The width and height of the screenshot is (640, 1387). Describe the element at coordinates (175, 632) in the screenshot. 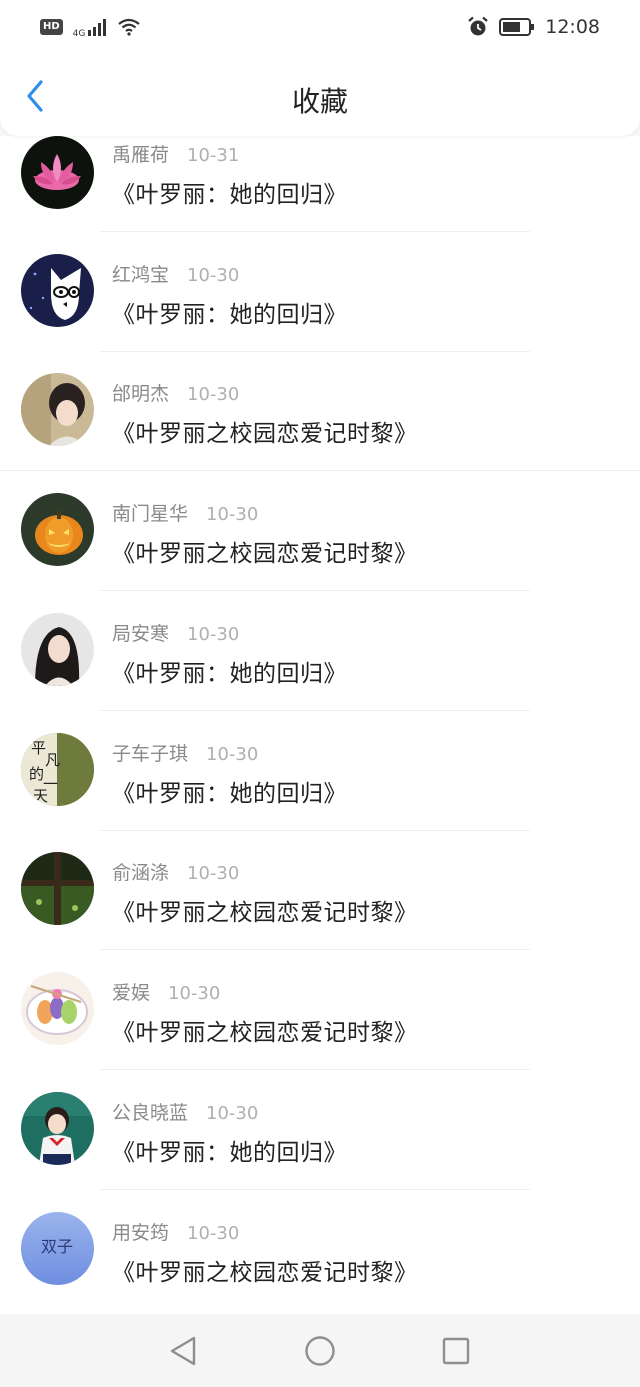

I see `item-meta: 局安寒 10-30` at that location.